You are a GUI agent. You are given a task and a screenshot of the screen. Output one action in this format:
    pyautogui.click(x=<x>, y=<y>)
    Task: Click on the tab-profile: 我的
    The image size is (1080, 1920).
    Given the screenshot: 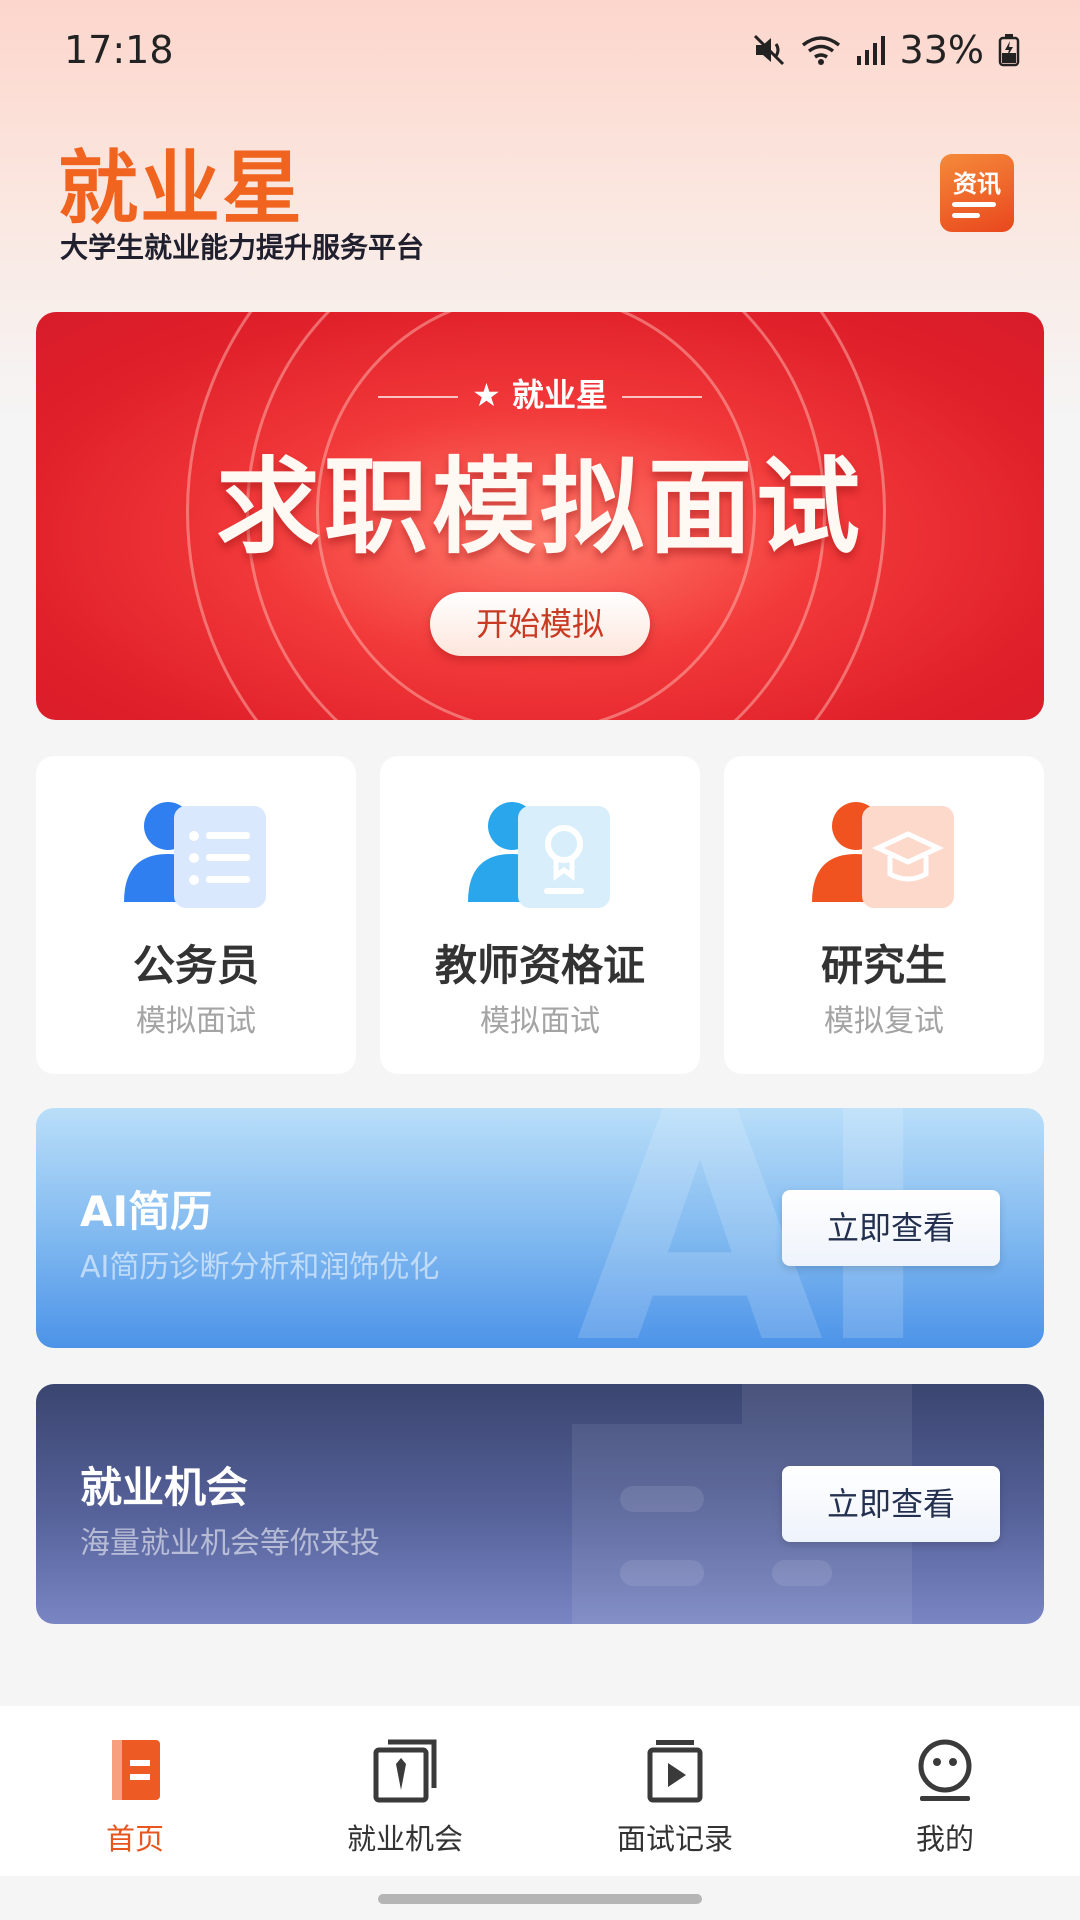 What is the action you would take?
    pyautogui.click(x=945, y=1791)
    